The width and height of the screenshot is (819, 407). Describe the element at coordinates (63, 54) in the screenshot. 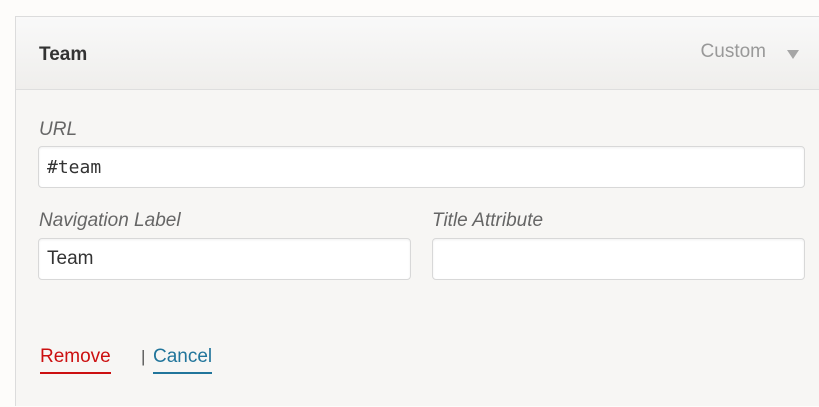

I see `menu-item-title: Team` at that location.